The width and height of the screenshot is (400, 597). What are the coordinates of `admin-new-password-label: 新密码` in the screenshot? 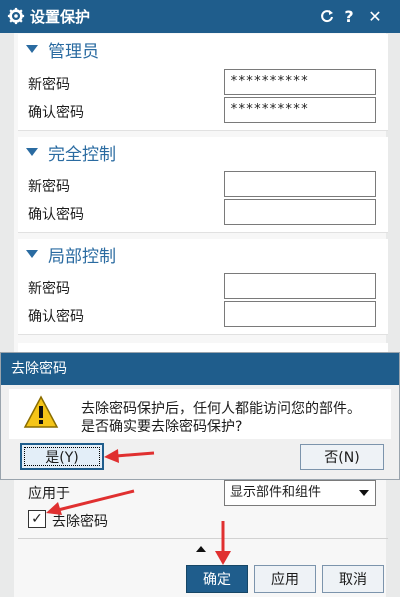 It's located at (49, 85).